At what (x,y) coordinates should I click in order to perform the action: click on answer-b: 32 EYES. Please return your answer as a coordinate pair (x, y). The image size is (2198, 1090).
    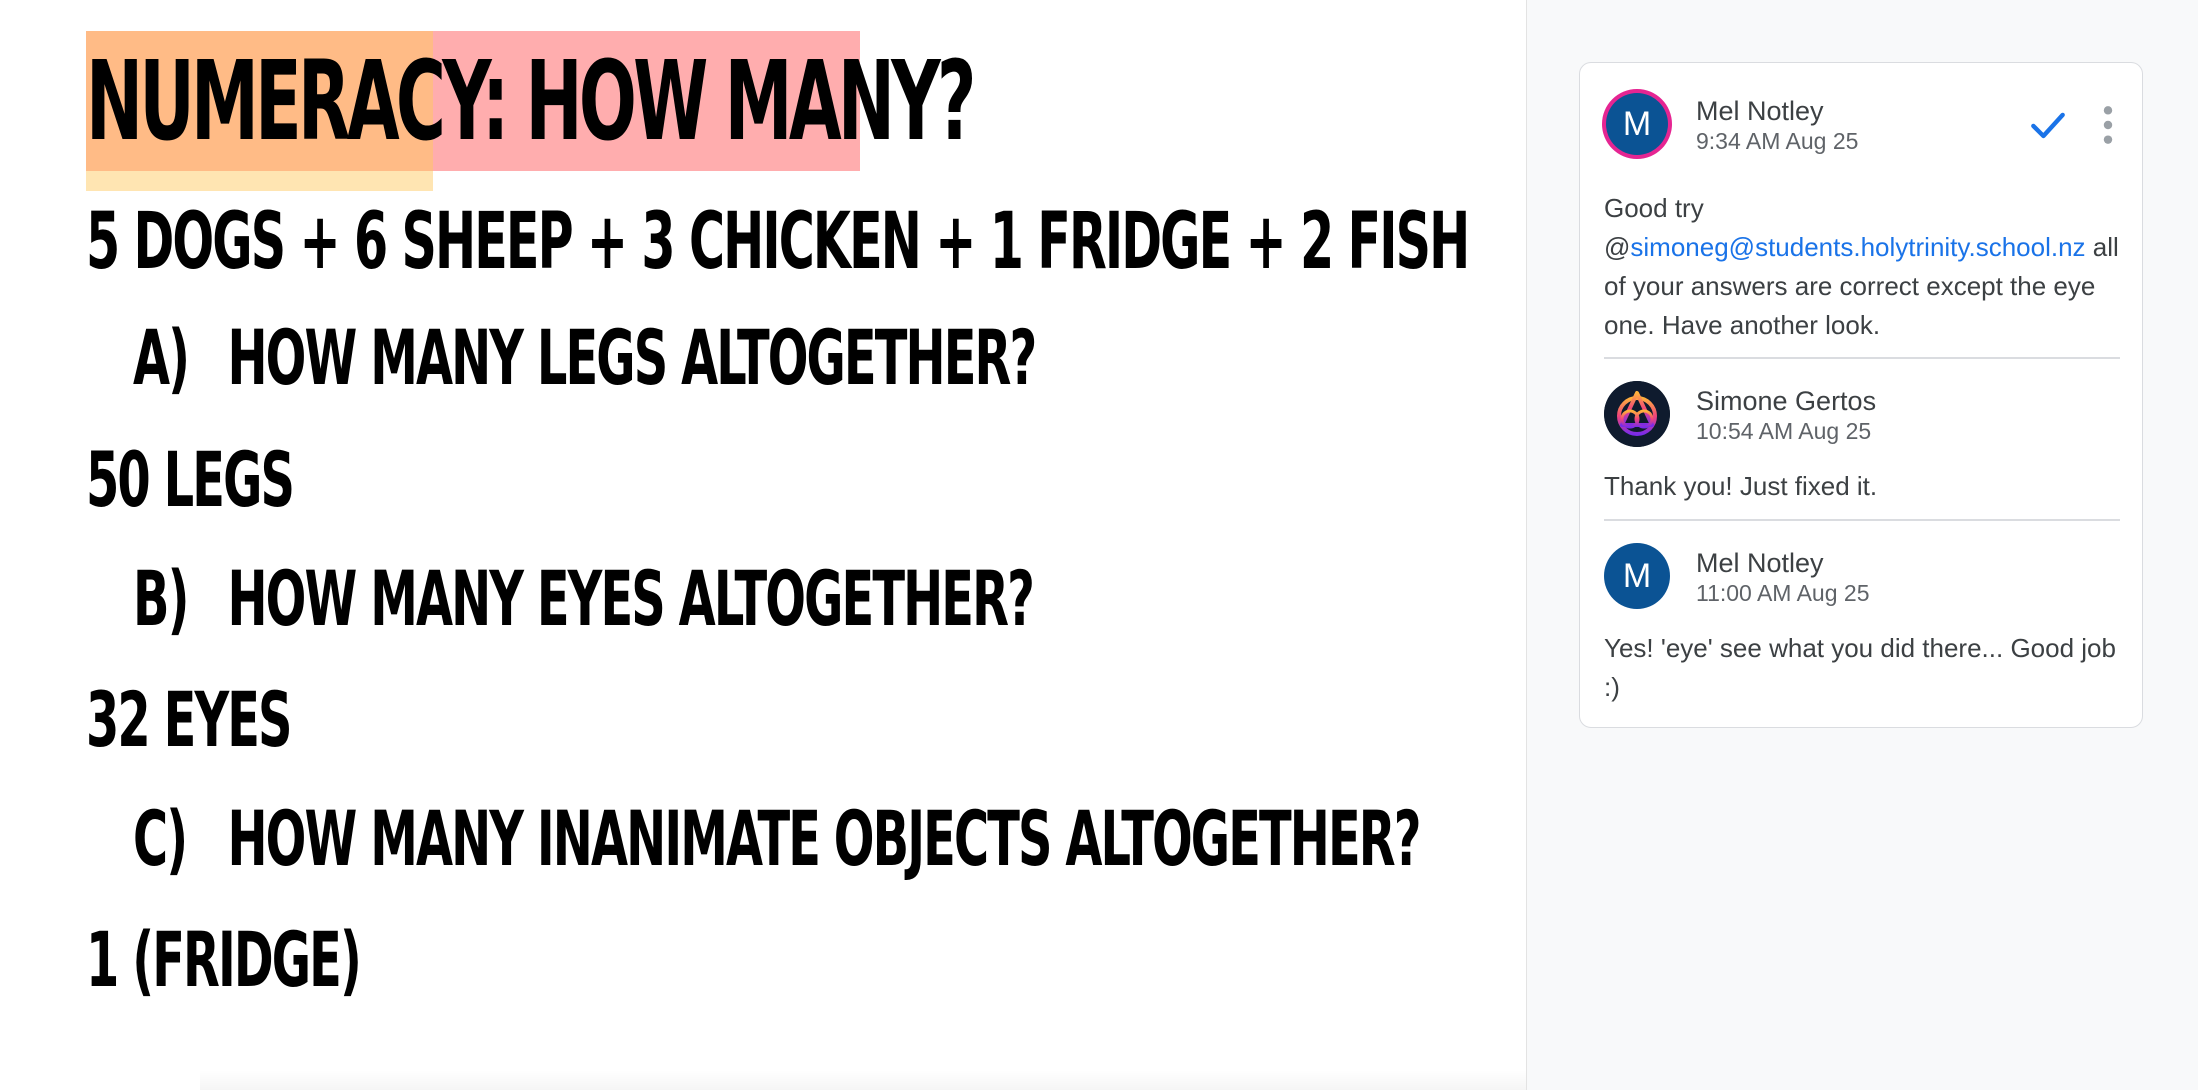
    Looking at the image, I should click on (189, 719).